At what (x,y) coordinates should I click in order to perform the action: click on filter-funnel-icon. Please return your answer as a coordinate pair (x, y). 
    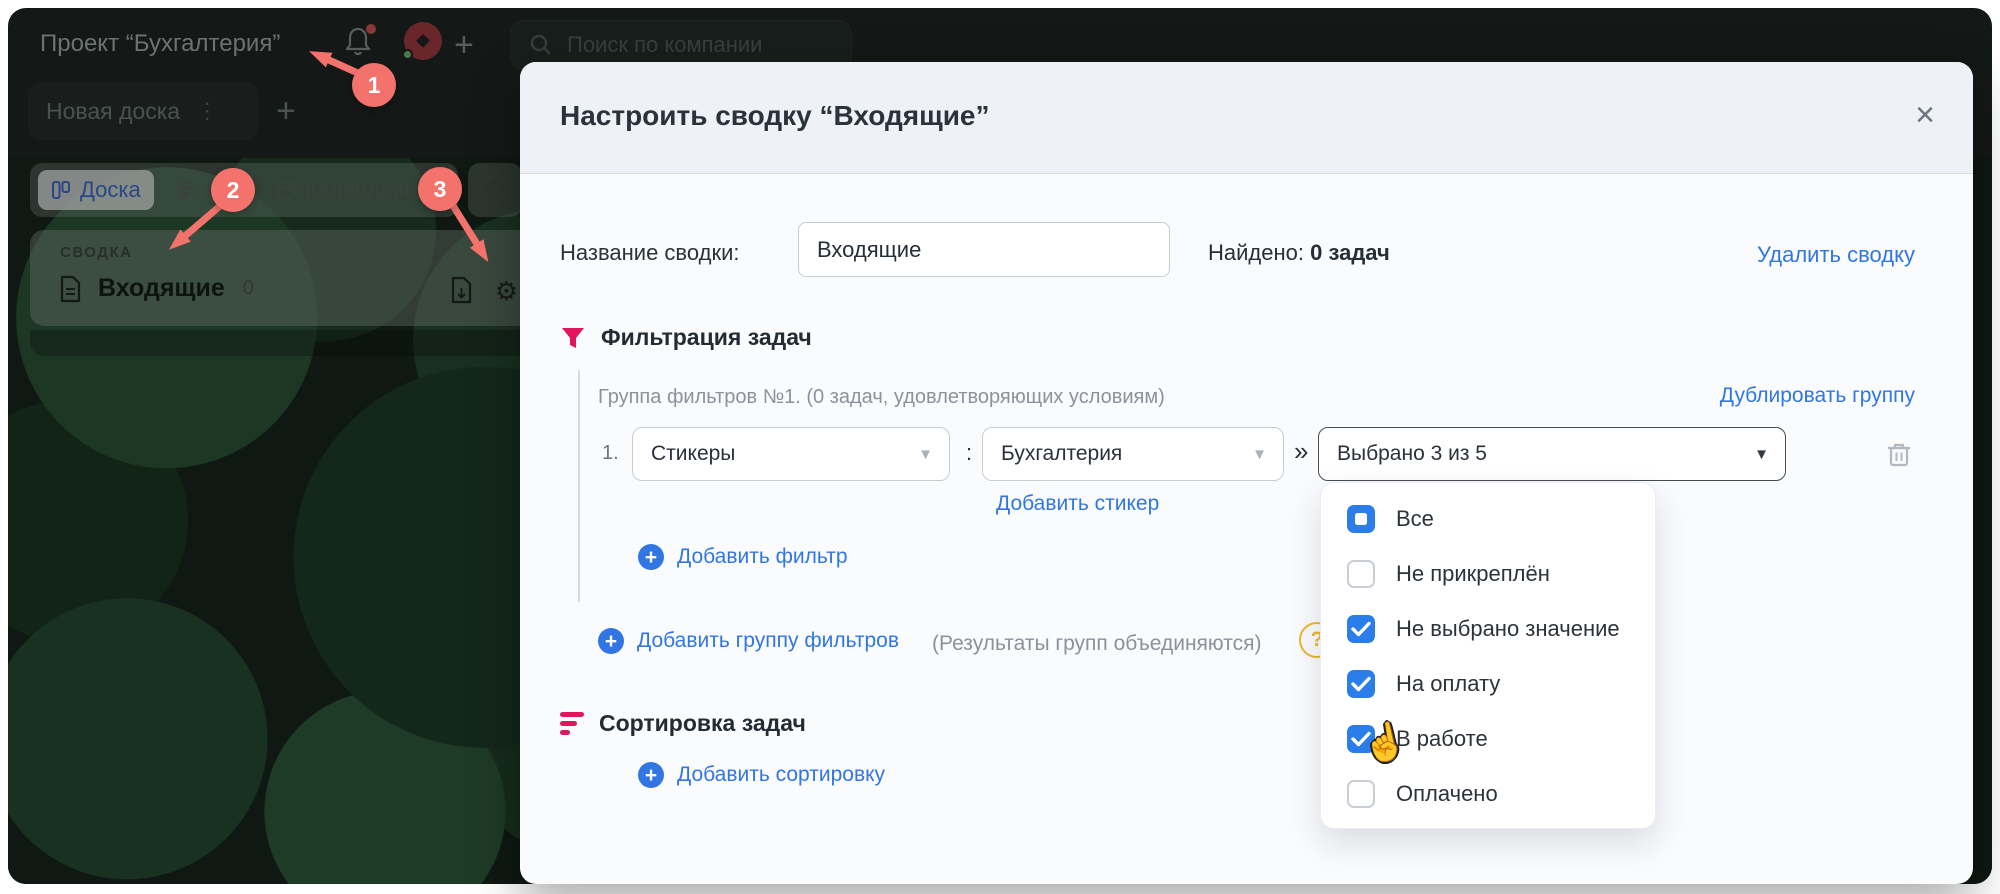
    Looking at the image, I should click on (573, 337).